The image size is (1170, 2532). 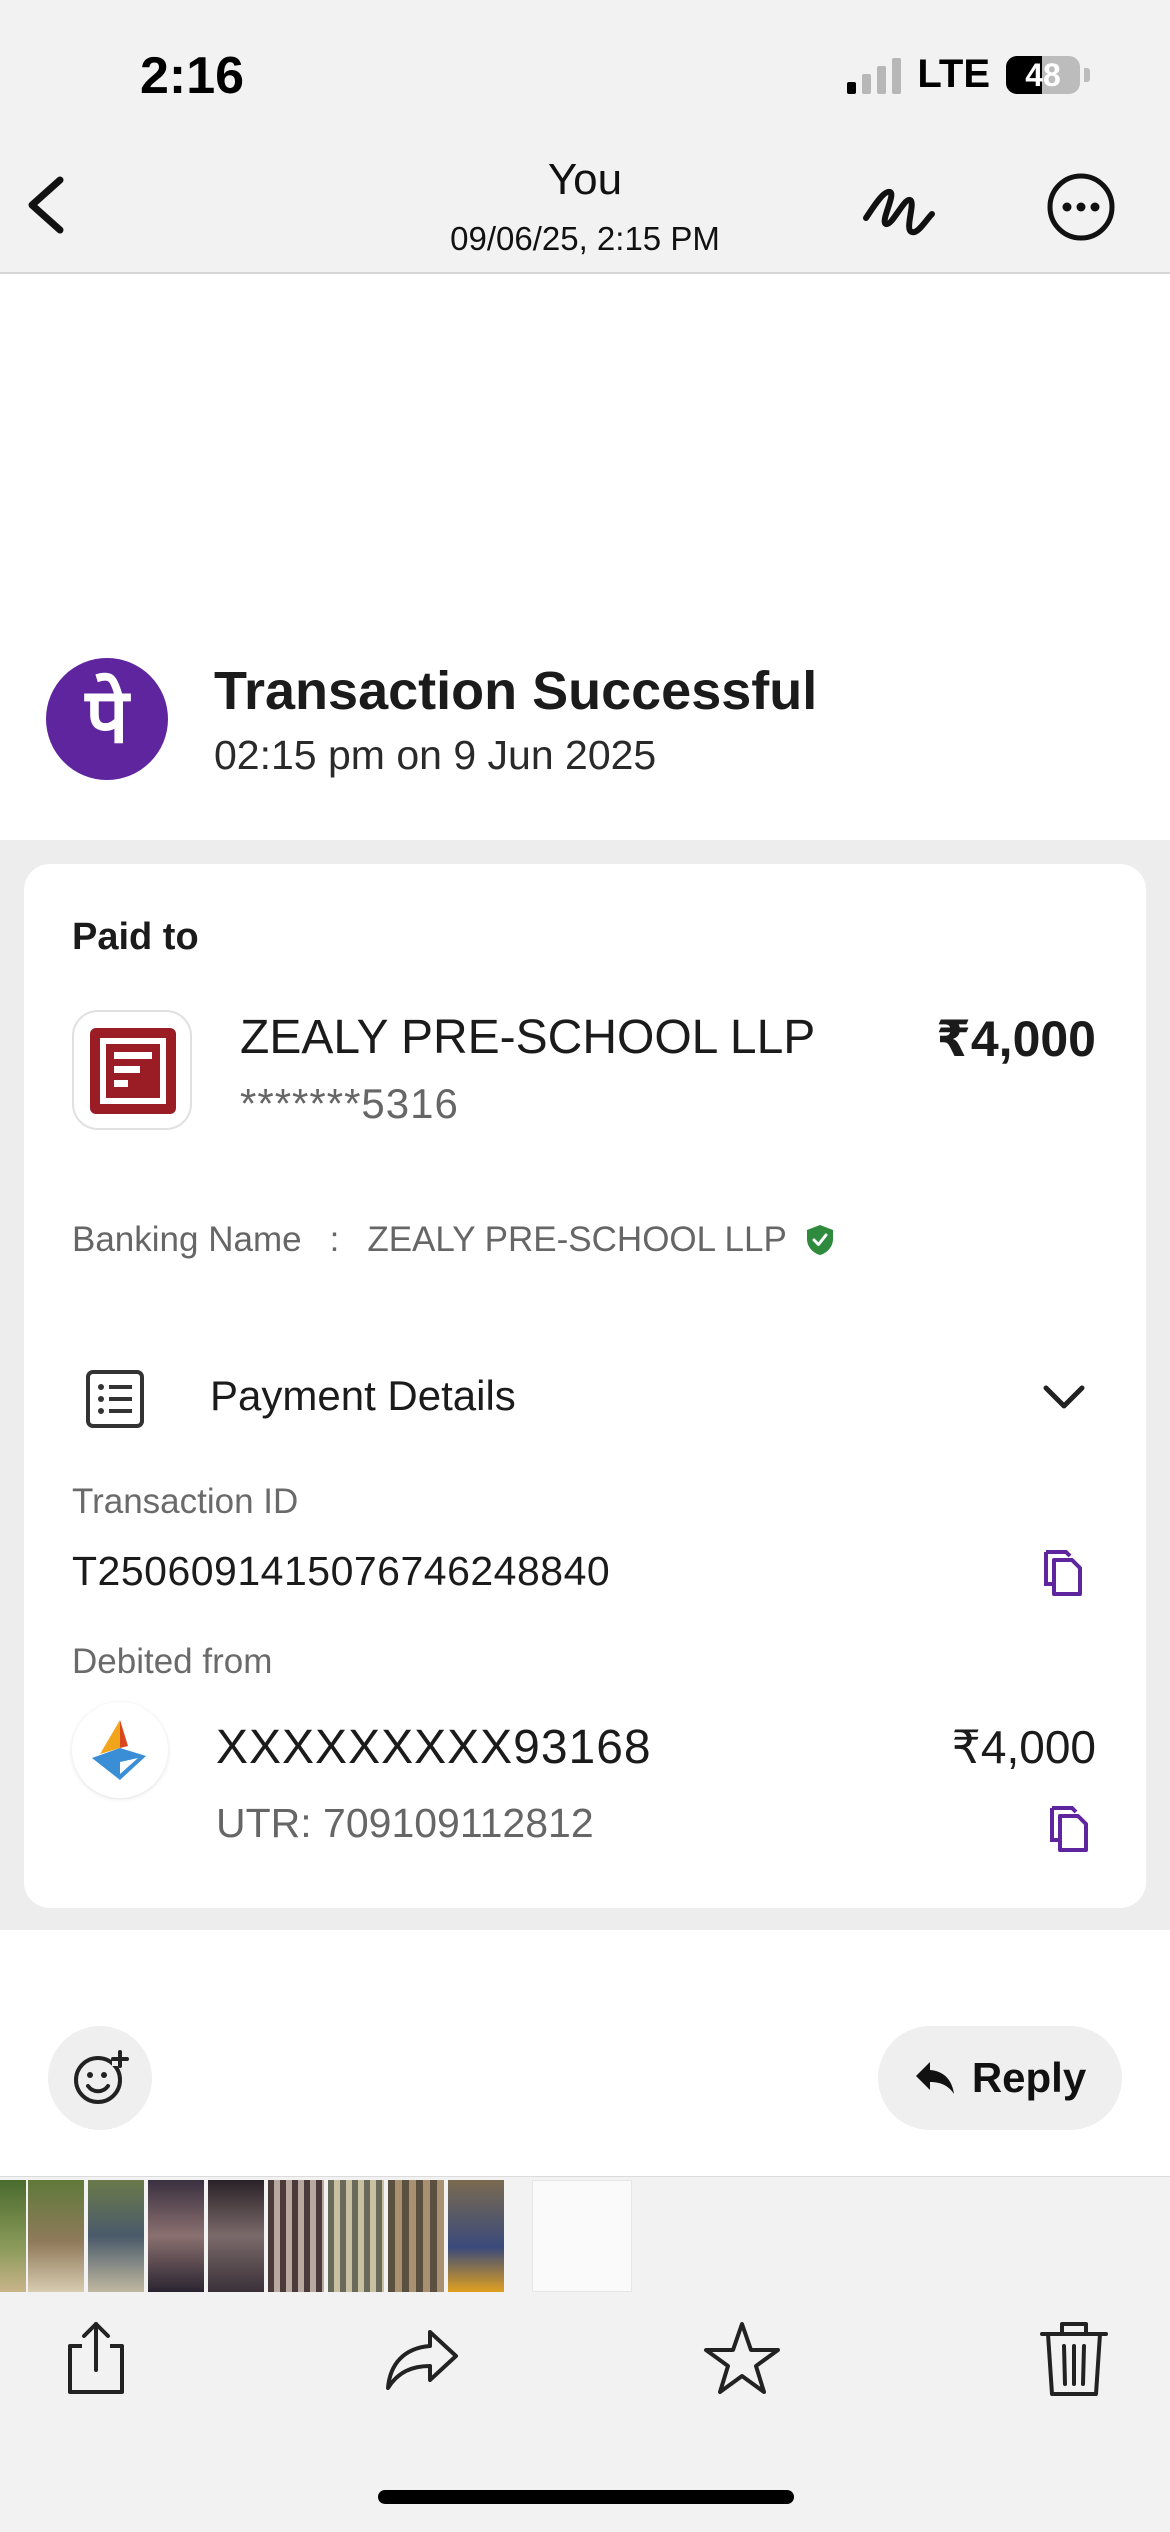 I want to click on paid-amount: ₹4,000, so click(x=1016, y=1039).